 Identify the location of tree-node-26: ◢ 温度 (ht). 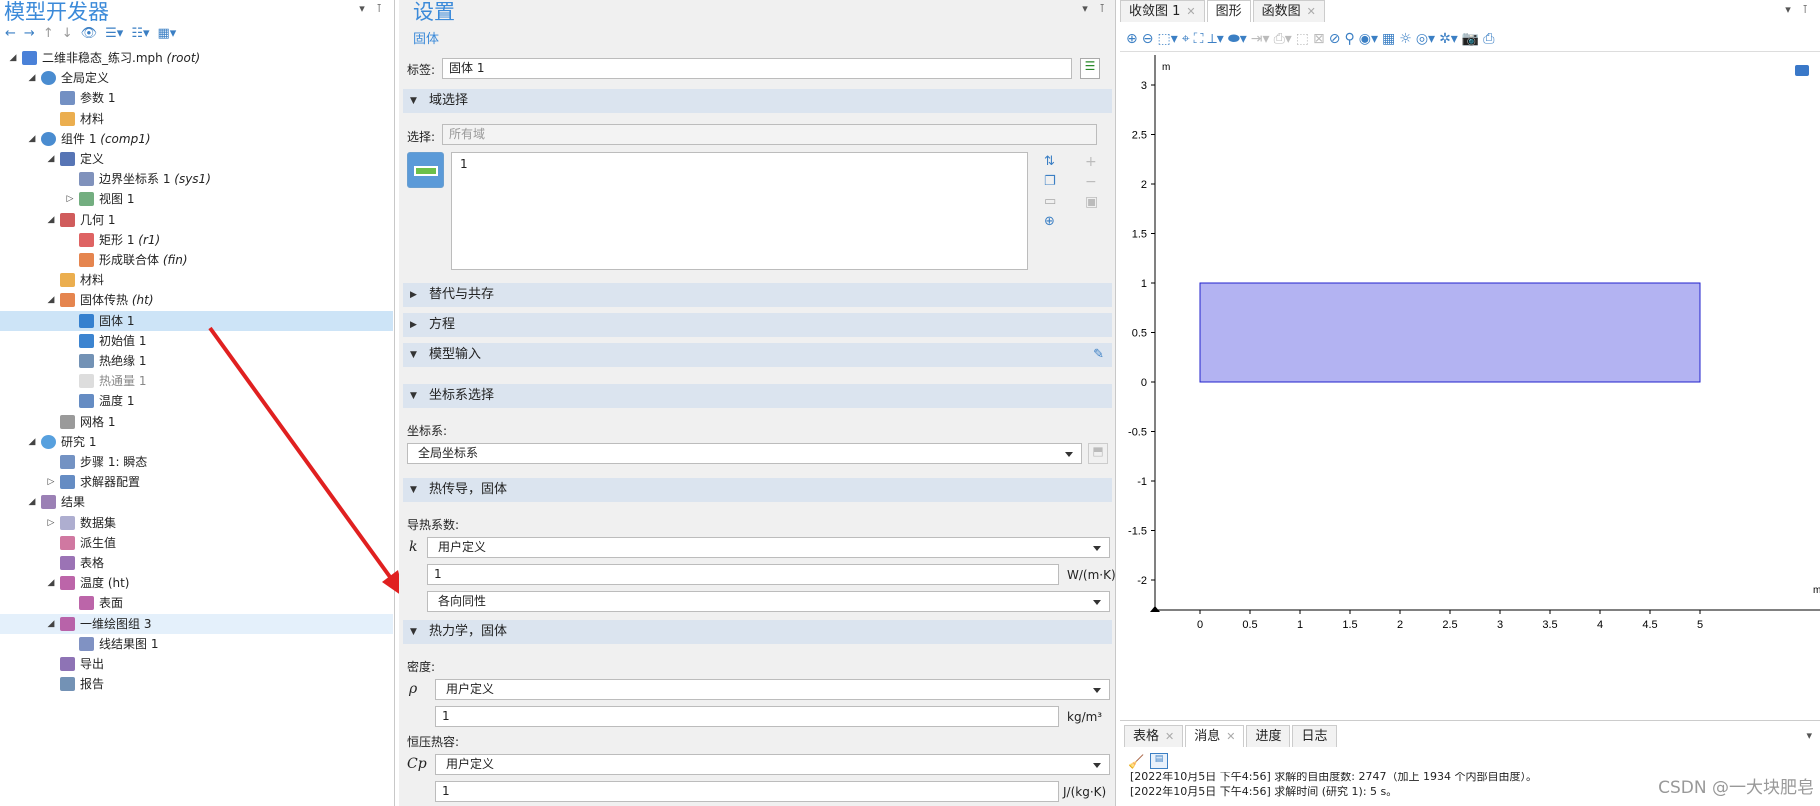
(196, 583).